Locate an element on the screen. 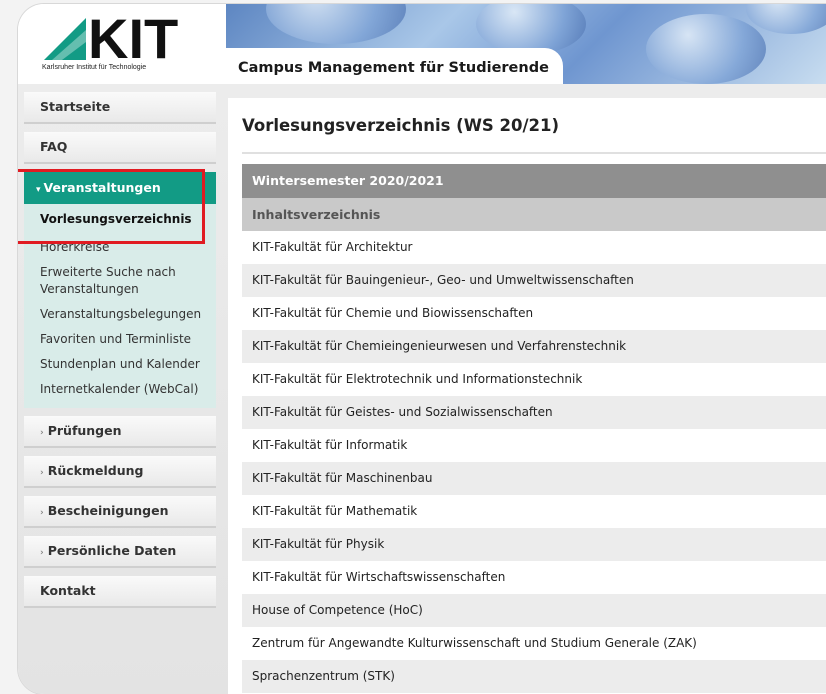 This screenshot has height=694, width=826. nav-item-persoenliche-daten: › Persönliche Daten is located at coordinates (120, 552).